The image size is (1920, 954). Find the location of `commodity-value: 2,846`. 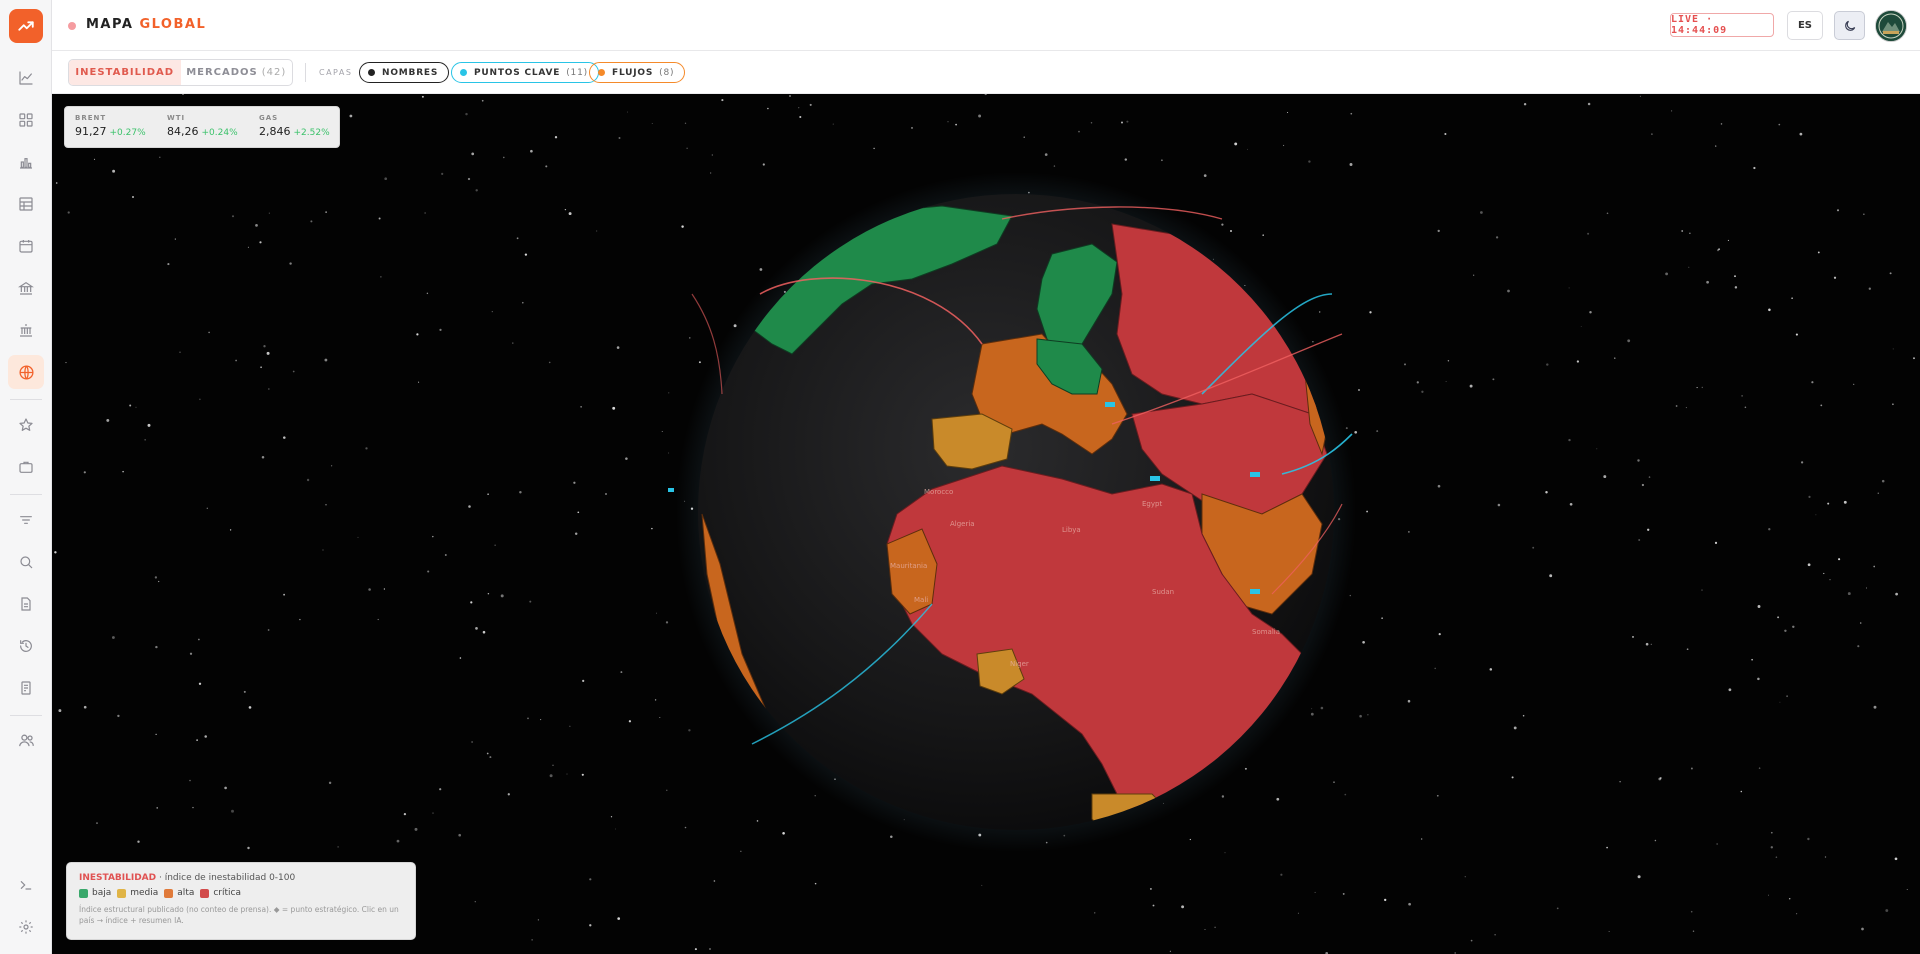

commodity-value: 2,846 is located at coordinates (275, 131).